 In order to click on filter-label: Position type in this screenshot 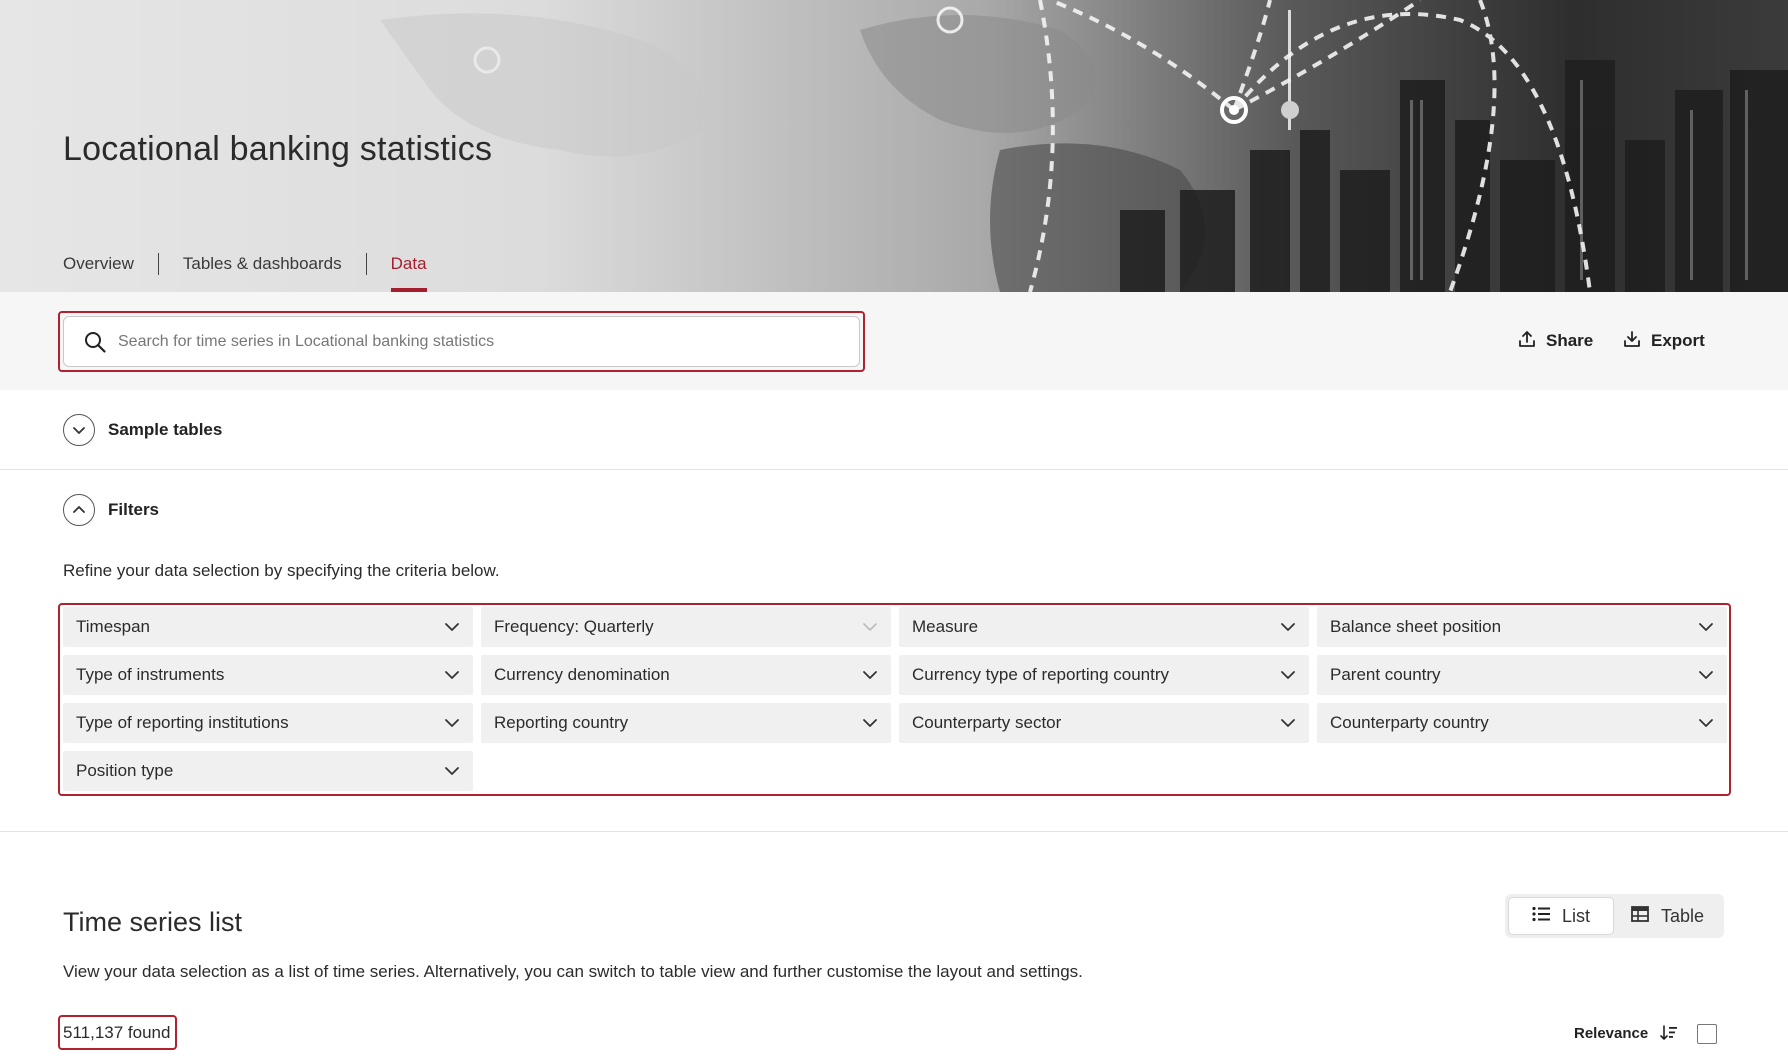, I will do `click(125, 770)`.